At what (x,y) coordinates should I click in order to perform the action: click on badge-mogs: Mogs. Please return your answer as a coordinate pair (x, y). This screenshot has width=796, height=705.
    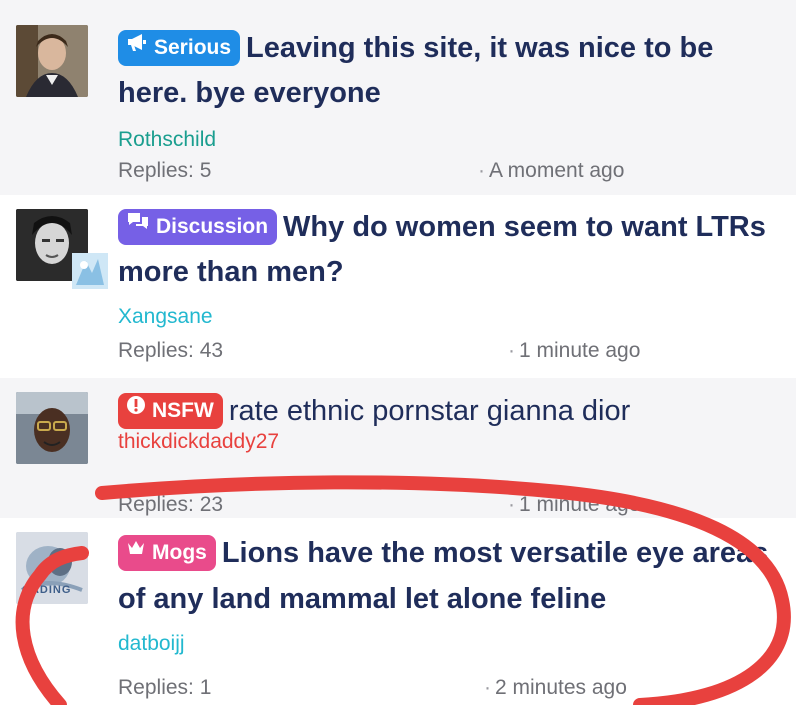
    Looking at the image, I should click on (167, 553).